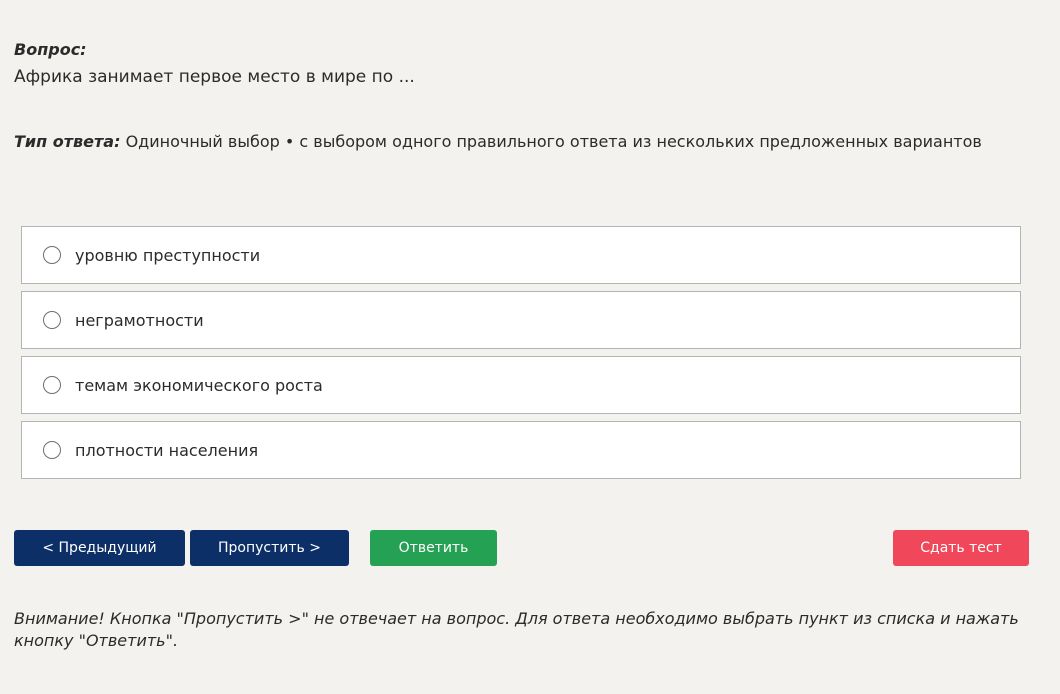 This screenshot has width=1060, height=694. I want to click on answer-option-label: темам экономического роста, so click(199, 385).